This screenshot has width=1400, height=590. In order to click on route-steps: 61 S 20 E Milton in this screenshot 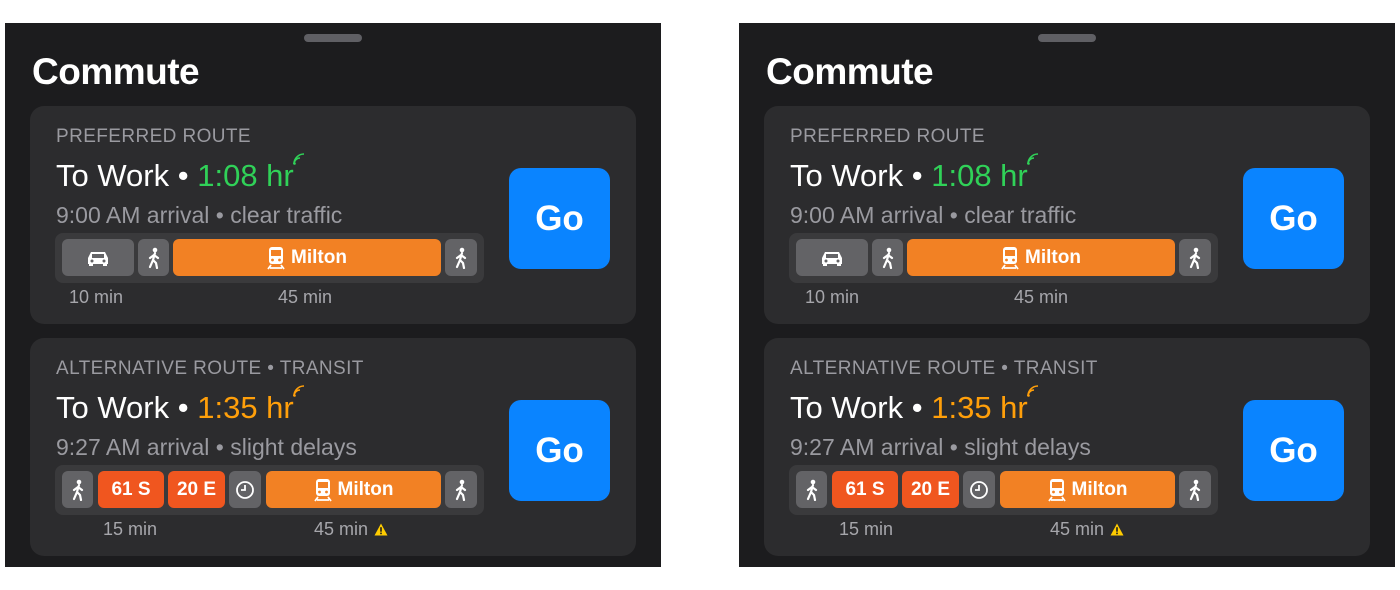, I will do `click(1003, 490)`.